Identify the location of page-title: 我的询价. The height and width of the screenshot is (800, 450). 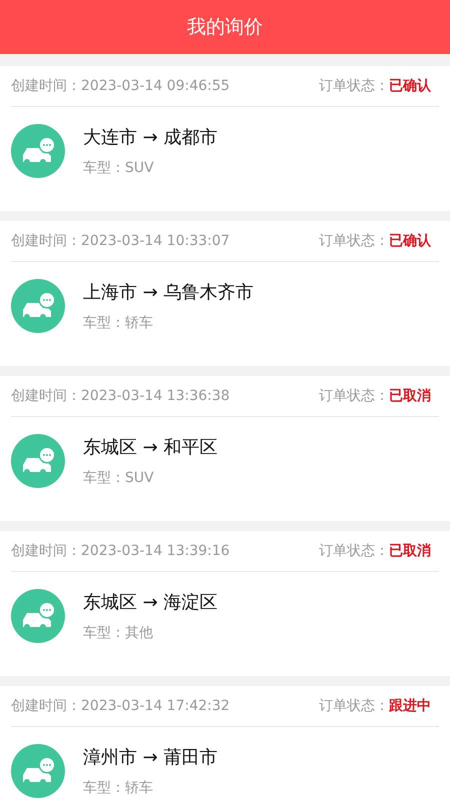
(225, 27).